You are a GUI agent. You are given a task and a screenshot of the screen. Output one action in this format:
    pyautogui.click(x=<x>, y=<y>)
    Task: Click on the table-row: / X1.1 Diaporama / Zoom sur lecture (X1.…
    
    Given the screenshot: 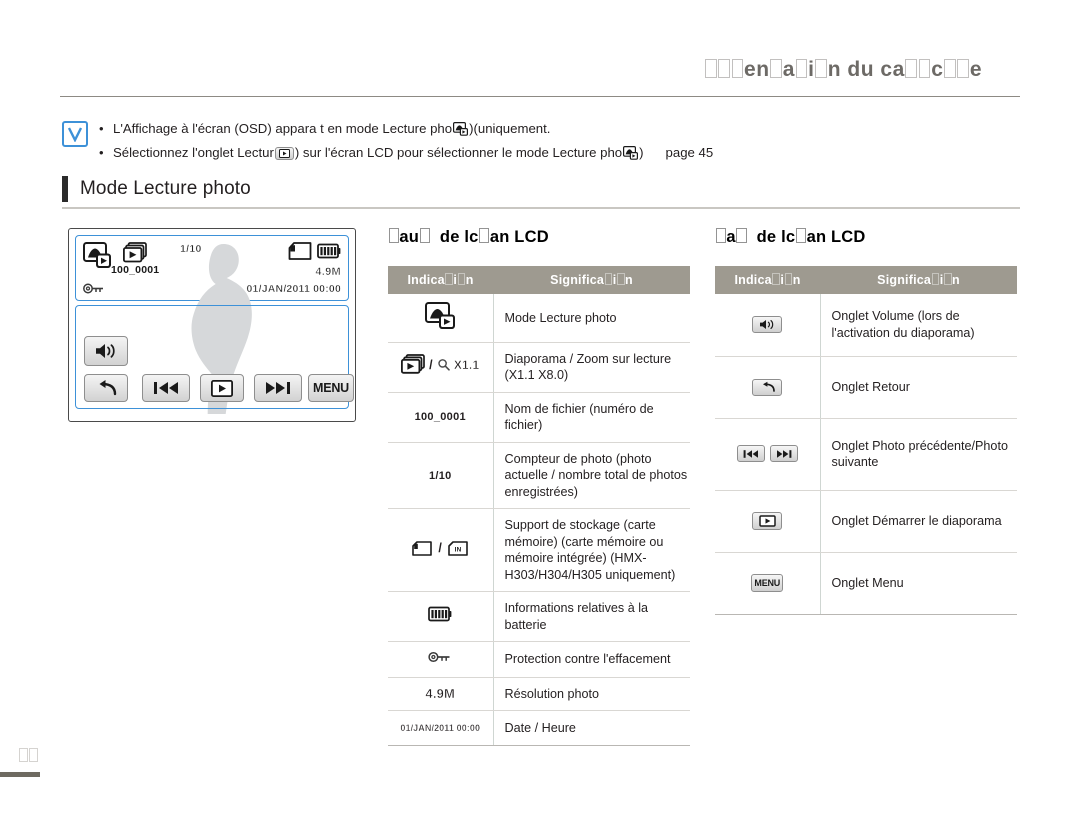 What is the action you would take?
    pyautogui.click(x=539, y=367)
    